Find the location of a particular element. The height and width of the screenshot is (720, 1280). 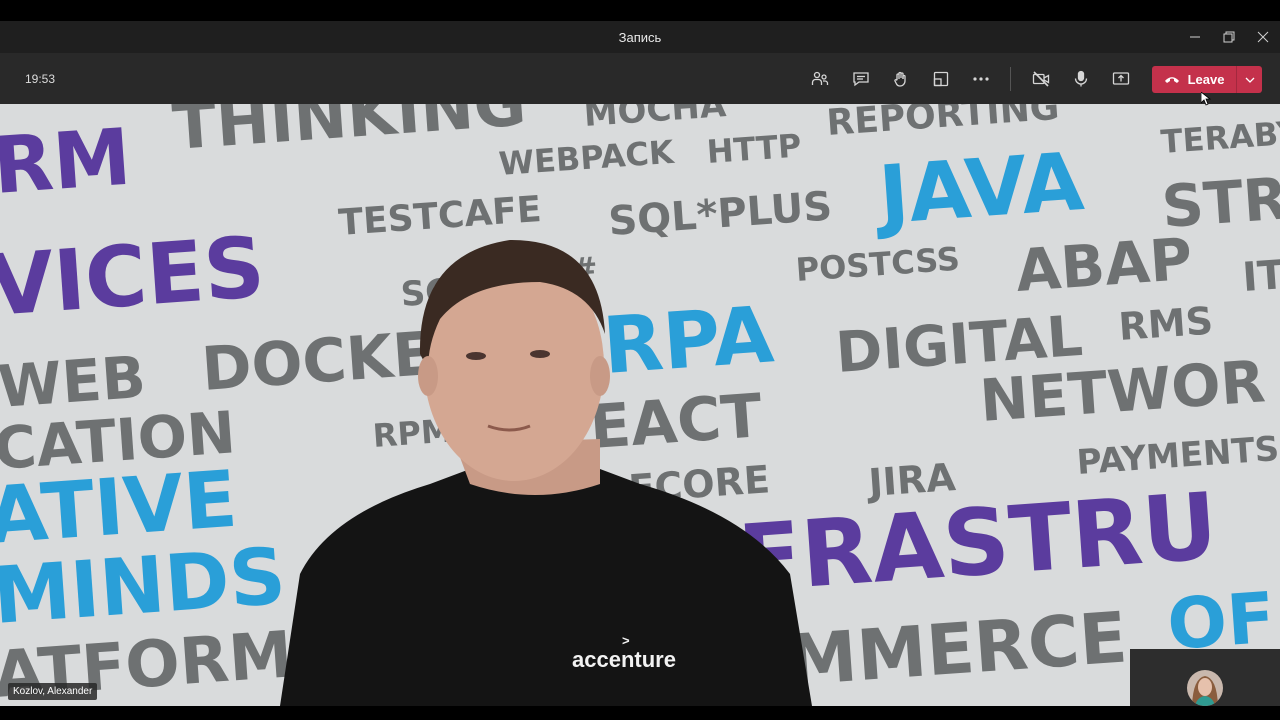

breakout-icon is located at coordinates (941, 79).